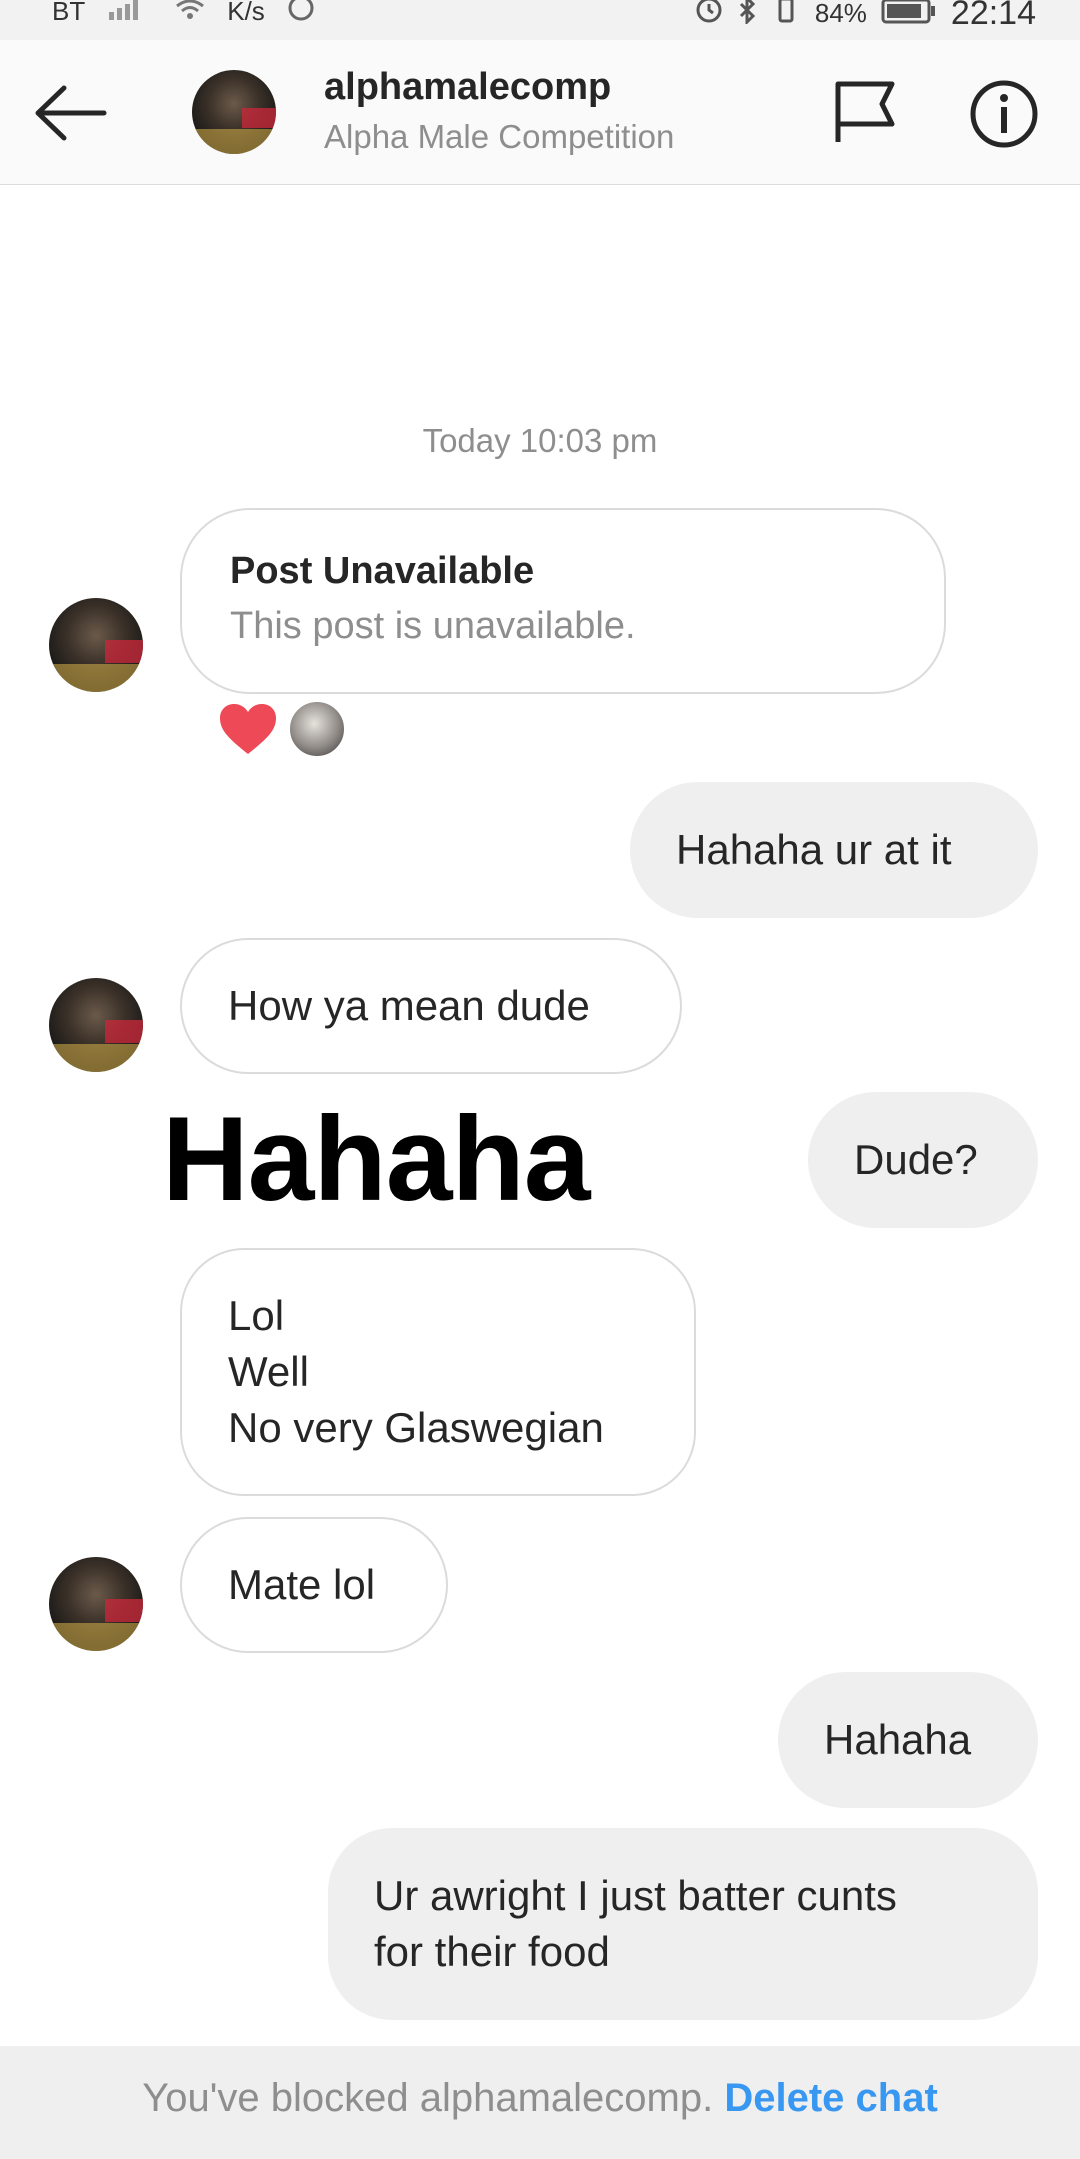  What do you see at coordinates (814, 849) in the screenshot?
I see `message-text: Hahaha ur at it` at bounding box center [814, 849].